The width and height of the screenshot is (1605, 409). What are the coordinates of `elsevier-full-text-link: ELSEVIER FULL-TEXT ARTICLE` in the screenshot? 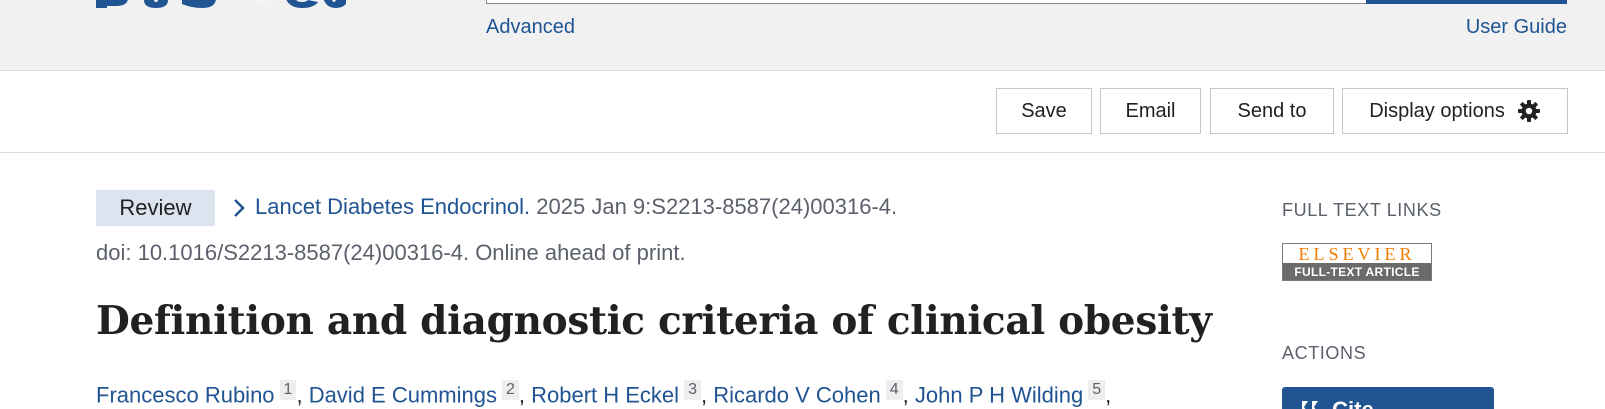 It's located at (1357, 262).